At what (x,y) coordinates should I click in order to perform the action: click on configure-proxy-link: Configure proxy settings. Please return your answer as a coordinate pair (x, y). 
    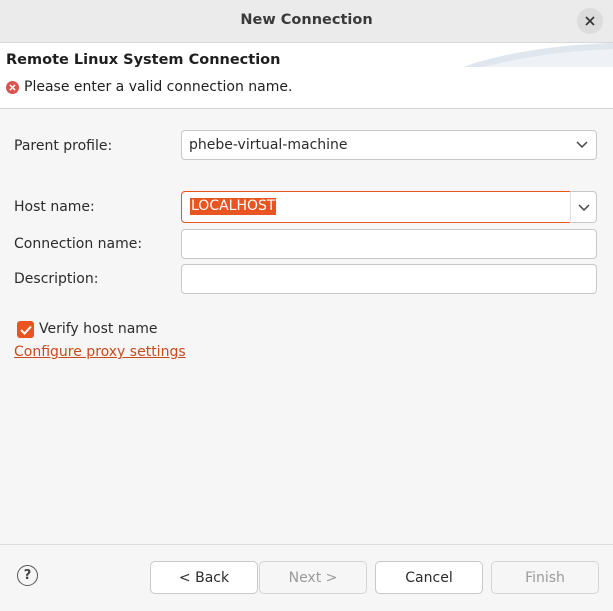
    Looking at the image, I should click on (100, 352).